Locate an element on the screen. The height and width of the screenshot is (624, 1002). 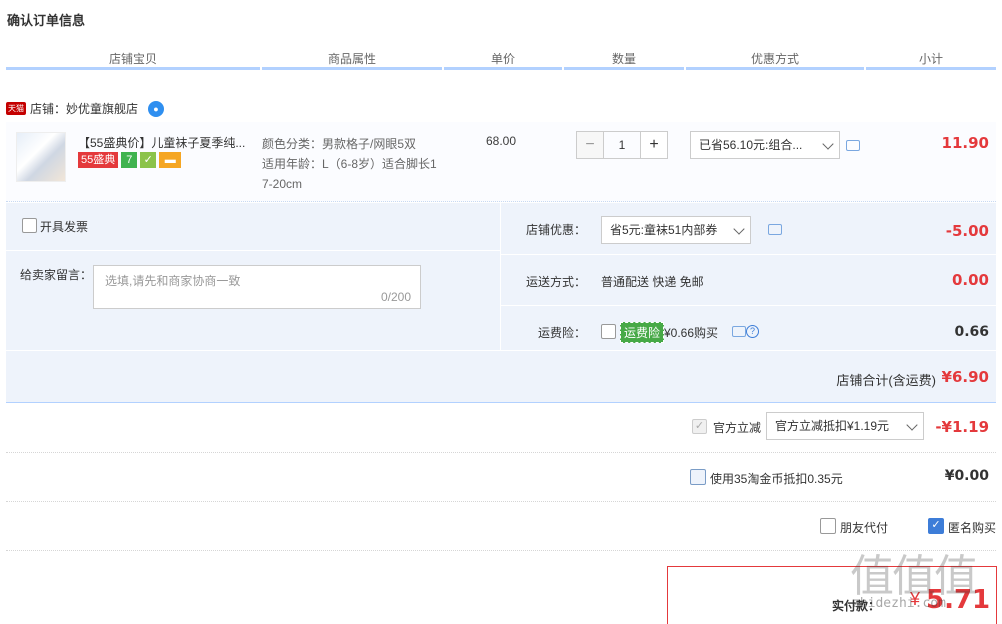
shipping-label: 运送方式： is located at coordinates (556, 282).